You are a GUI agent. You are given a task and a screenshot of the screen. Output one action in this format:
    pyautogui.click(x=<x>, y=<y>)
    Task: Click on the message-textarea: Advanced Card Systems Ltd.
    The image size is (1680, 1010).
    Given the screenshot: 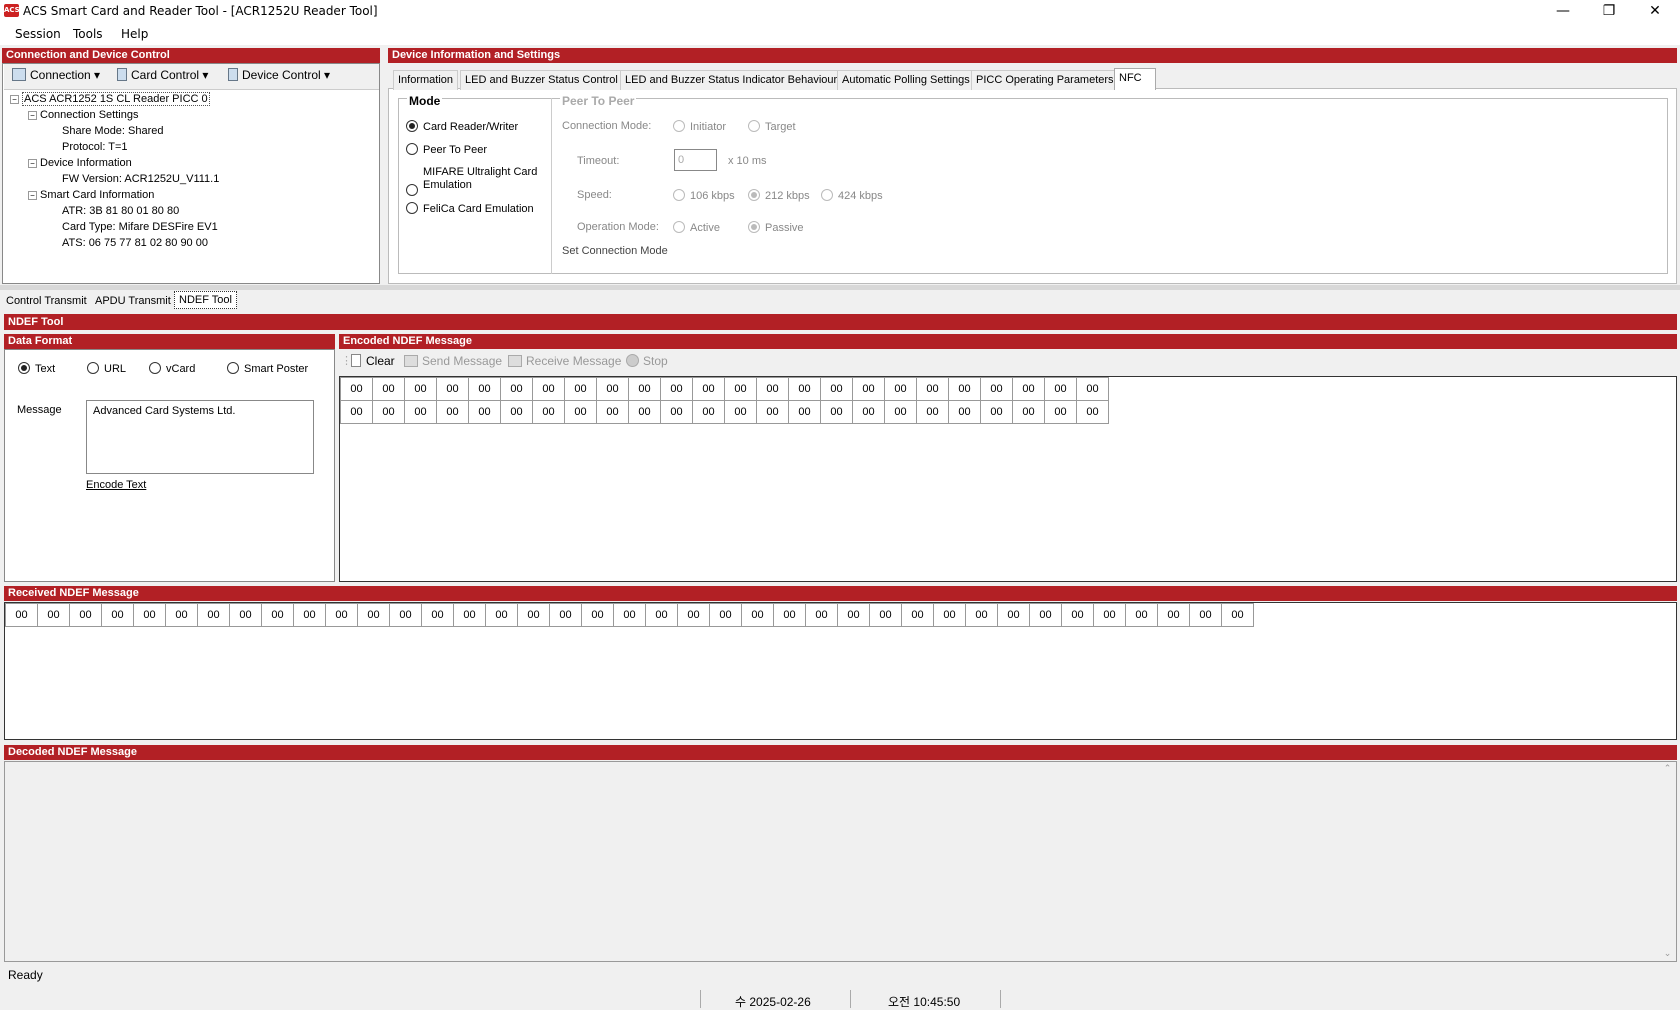 What is the action you would take?
    pyautogui.click(x=200, y=437)
    